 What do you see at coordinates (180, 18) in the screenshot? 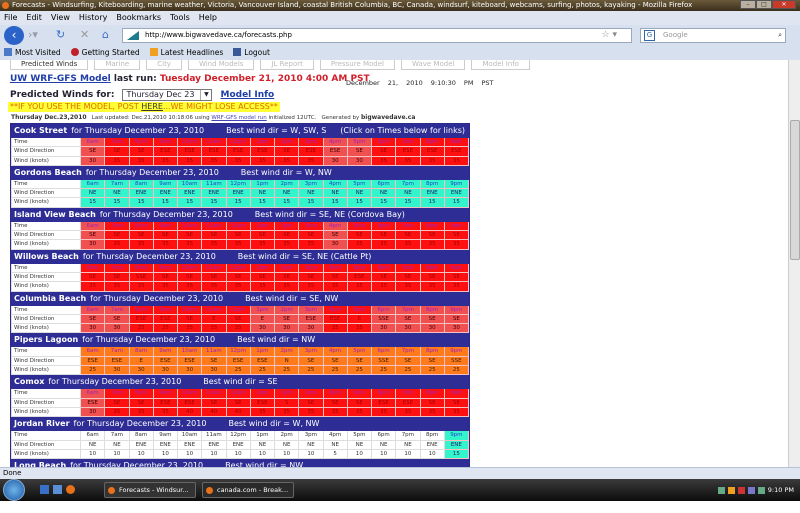
I see `menu-tools: Tools` at bounding box center [180, 18].